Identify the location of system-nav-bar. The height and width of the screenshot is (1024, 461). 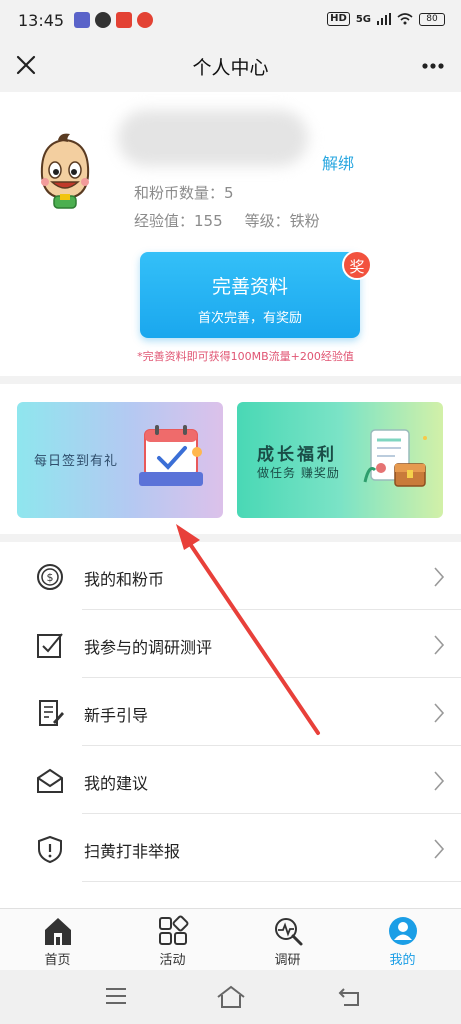
(230, 997).